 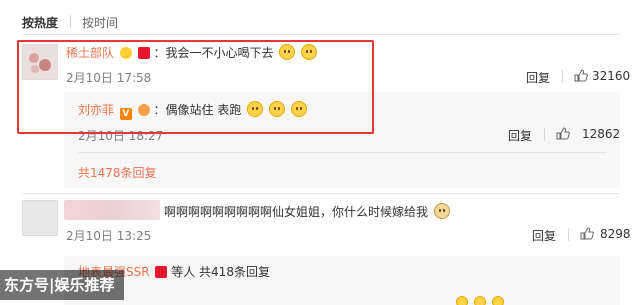 I want to click on sort-by-time-tab: 按时间, so click(x=100, y=22).